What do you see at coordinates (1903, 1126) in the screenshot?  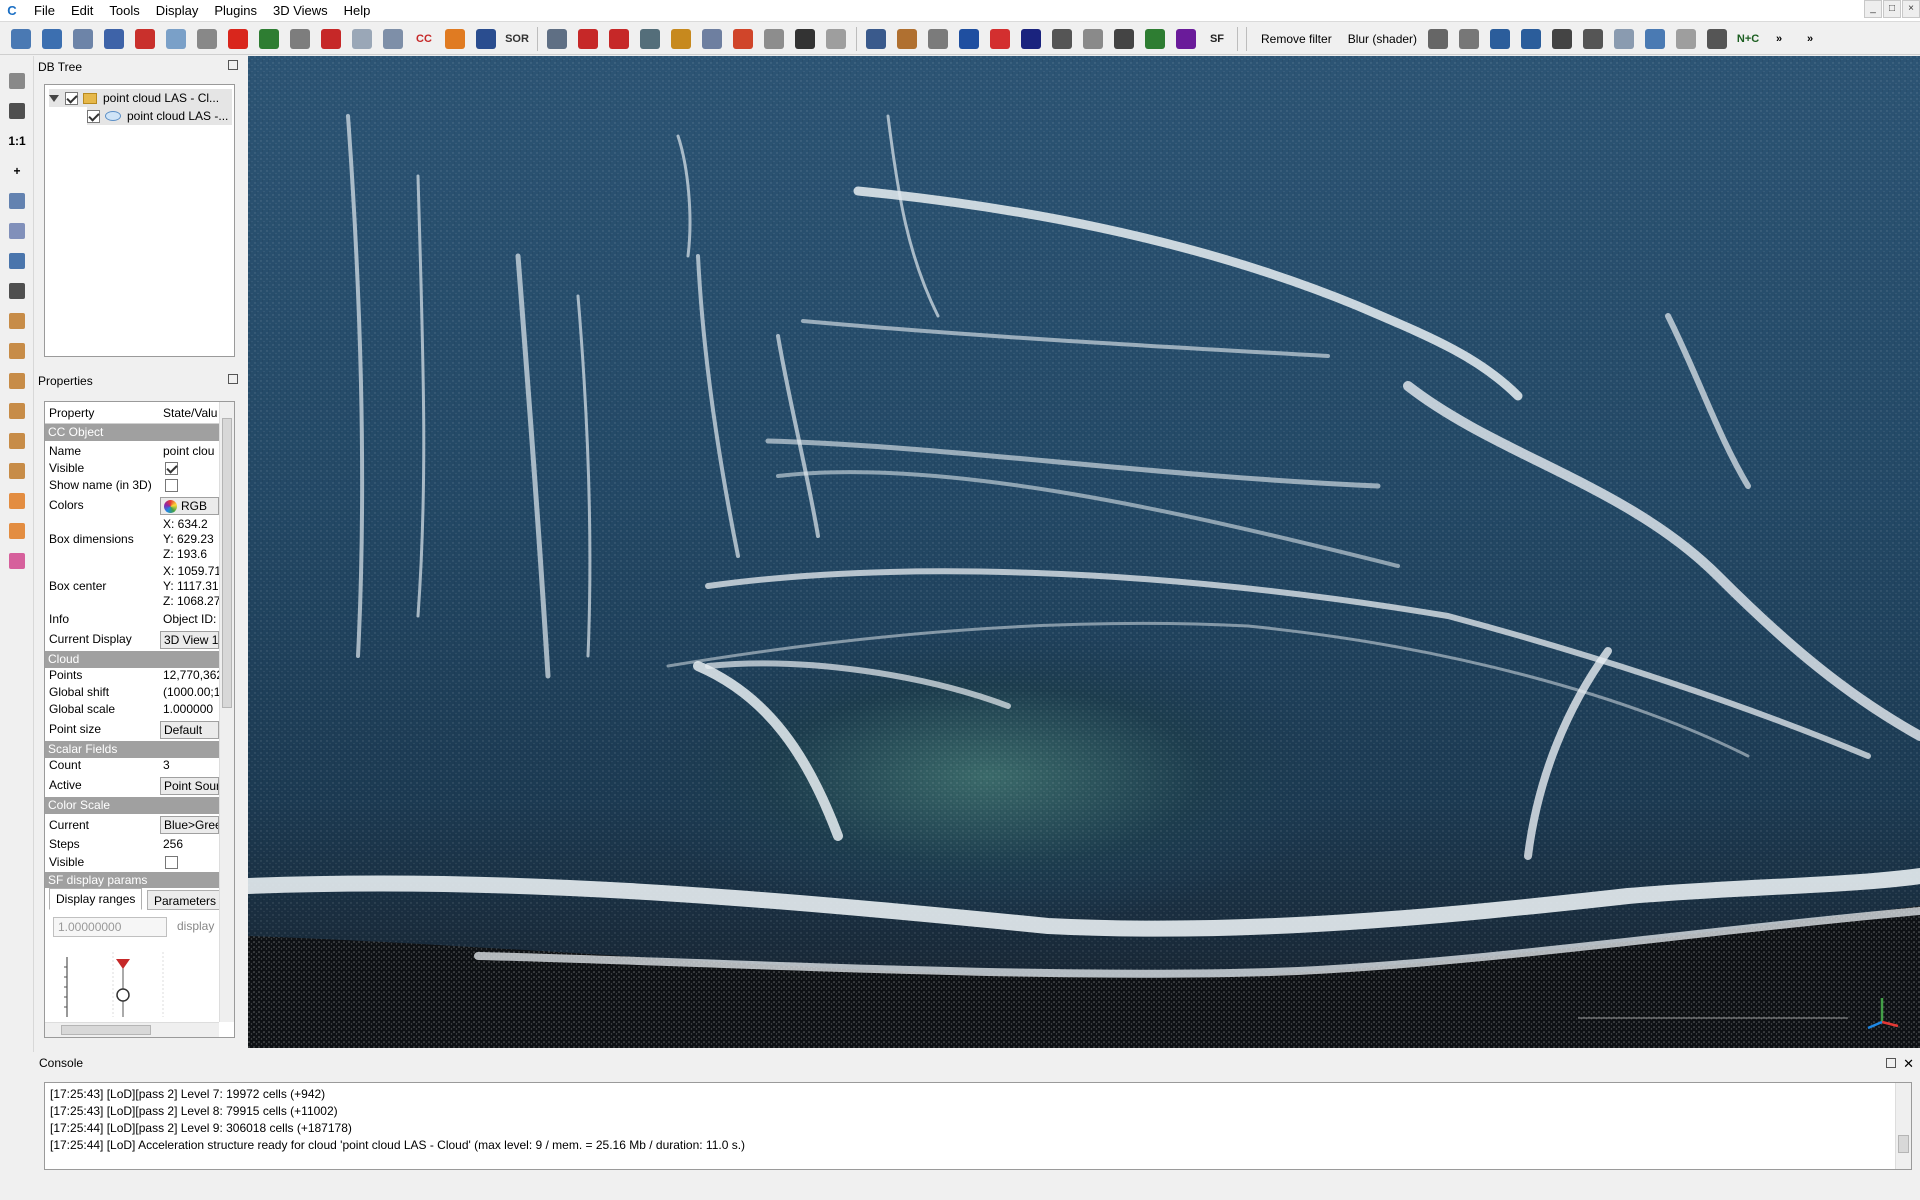 I see `console-vscroll` at bounding box center [1903, 1126].